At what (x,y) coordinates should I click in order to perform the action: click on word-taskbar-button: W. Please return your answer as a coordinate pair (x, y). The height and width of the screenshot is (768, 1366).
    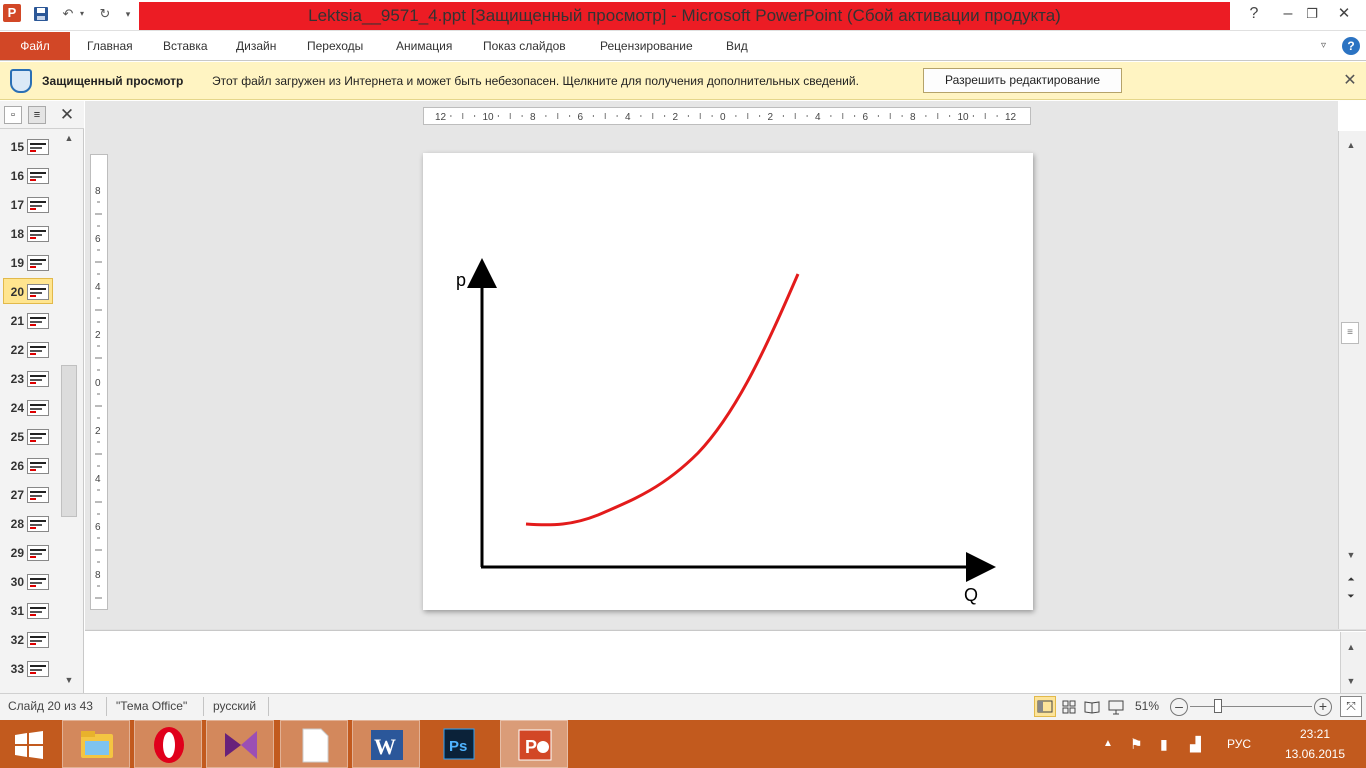
    Looking at the image, I should click on (386, 744).